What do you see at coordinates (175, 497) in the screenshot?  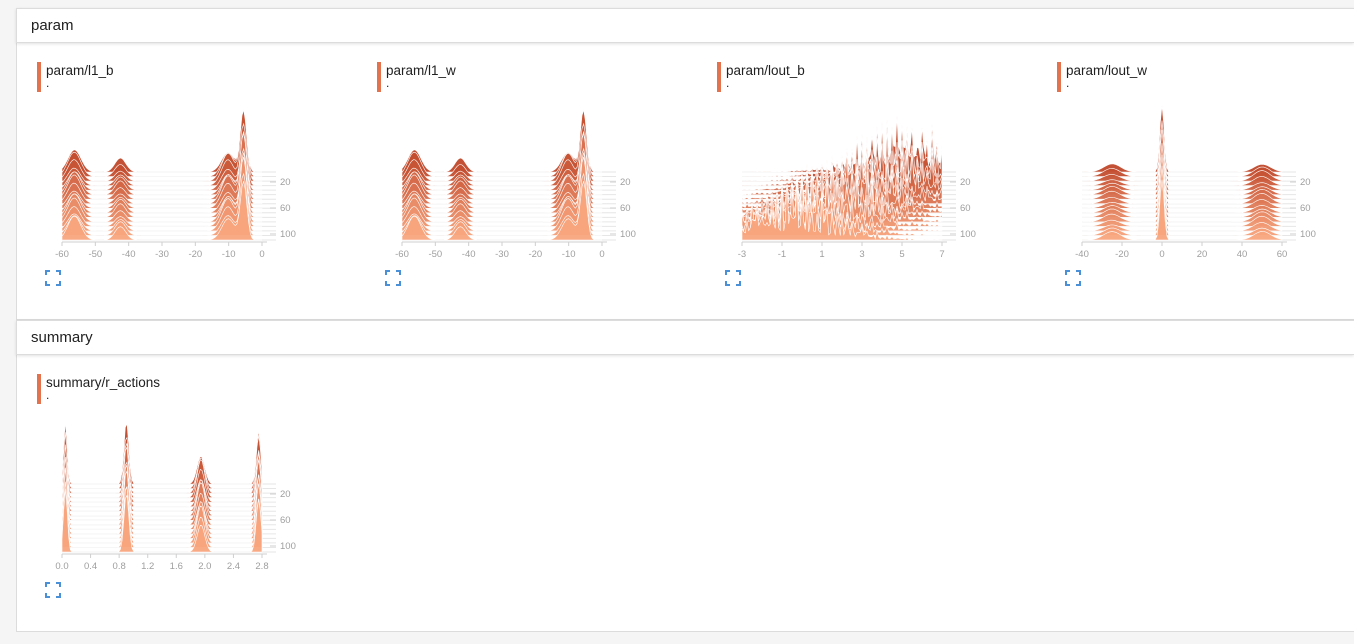 I see `histogram-chart: 0.0 0.4 0.8 1.2 1.6 2.0 2.4 2.8 20 60 100` at bounding box center [175, 497].